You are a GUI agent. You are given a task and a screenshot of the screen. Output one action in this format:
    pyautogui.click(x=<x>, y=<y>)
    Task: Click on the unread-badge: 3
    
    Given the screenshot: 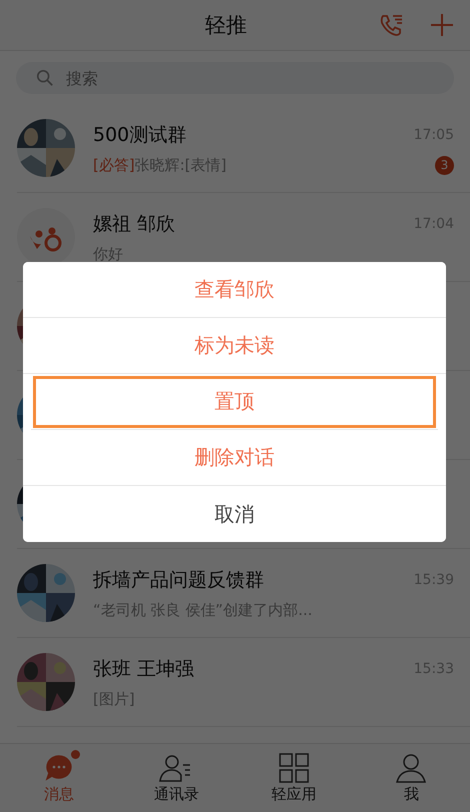 What is the action you would take?
    pyautogui.click(x=444, y=165)
    